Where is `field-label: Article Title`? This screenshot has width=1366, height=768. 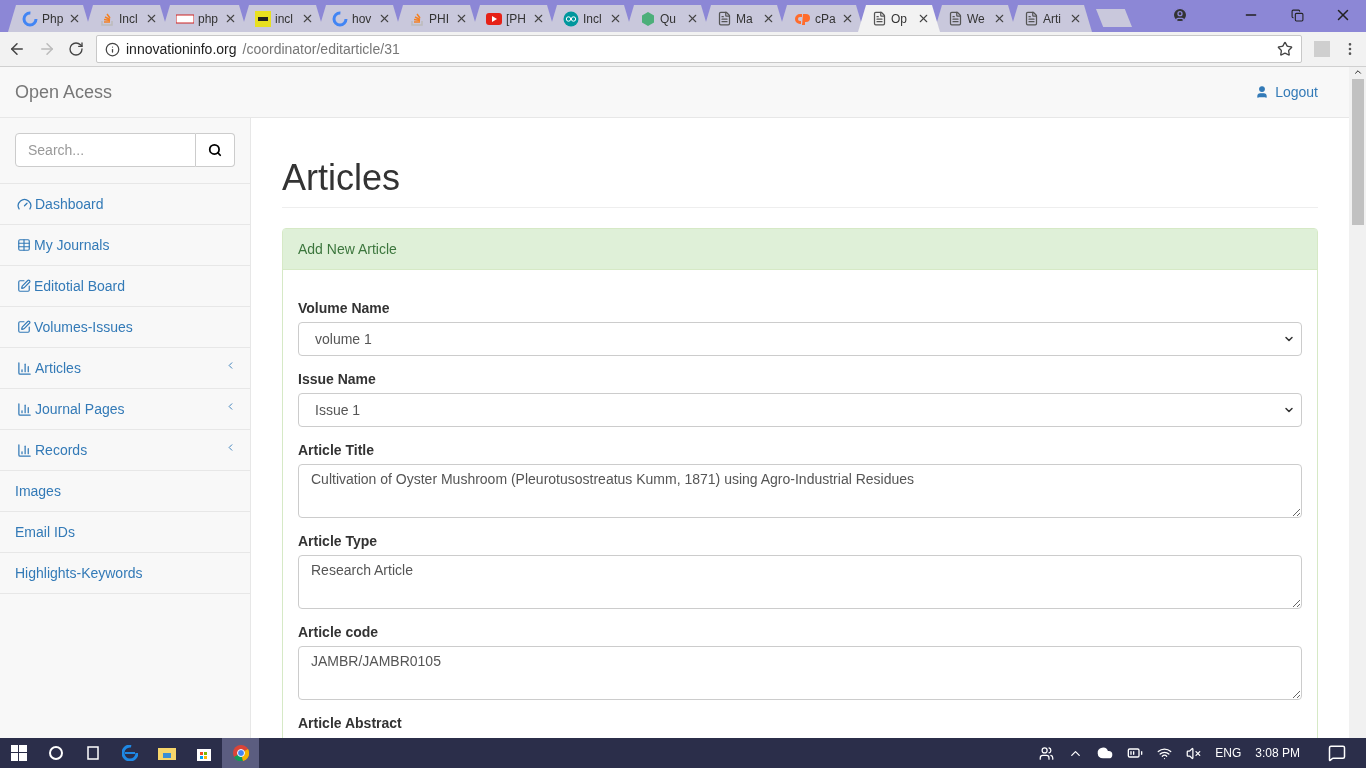 field-label: Article Title is located at coordinates (336, 449).